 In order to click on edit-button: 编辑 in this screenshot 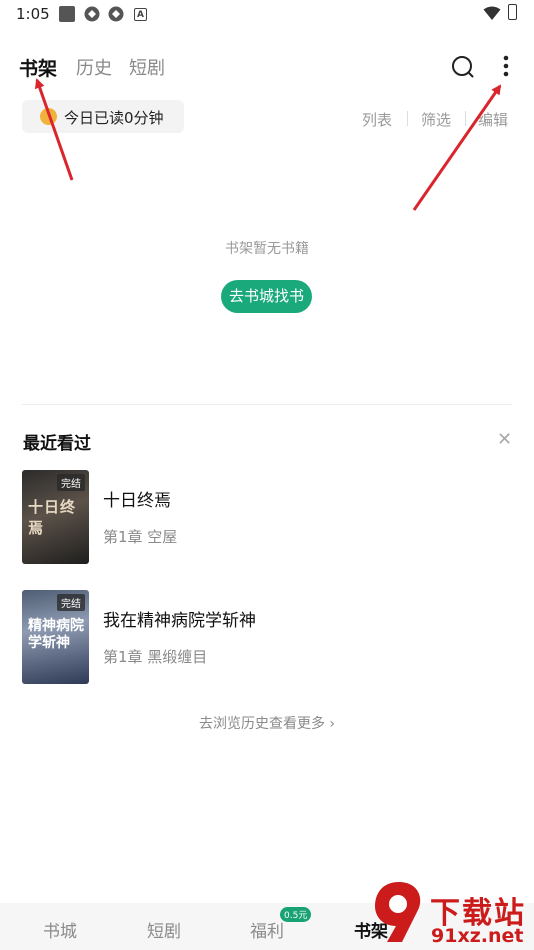, I will do `click(493, 119)`.